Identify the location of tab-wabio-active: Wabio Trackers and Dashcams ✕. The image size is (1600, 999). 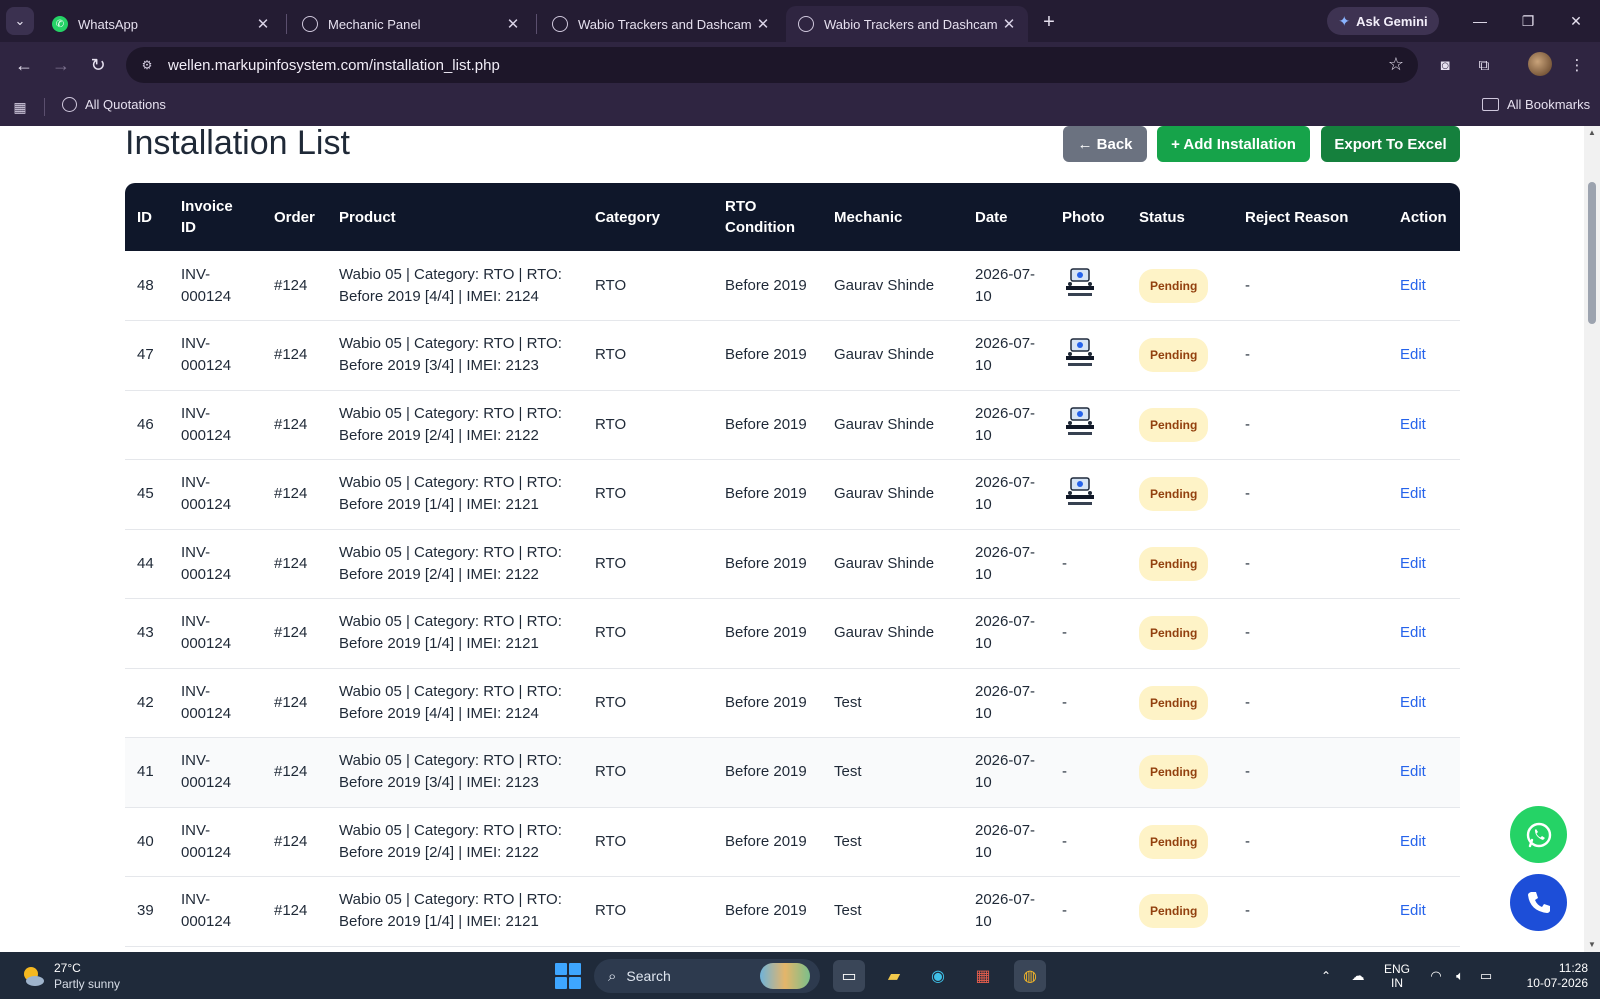
(907, 24).